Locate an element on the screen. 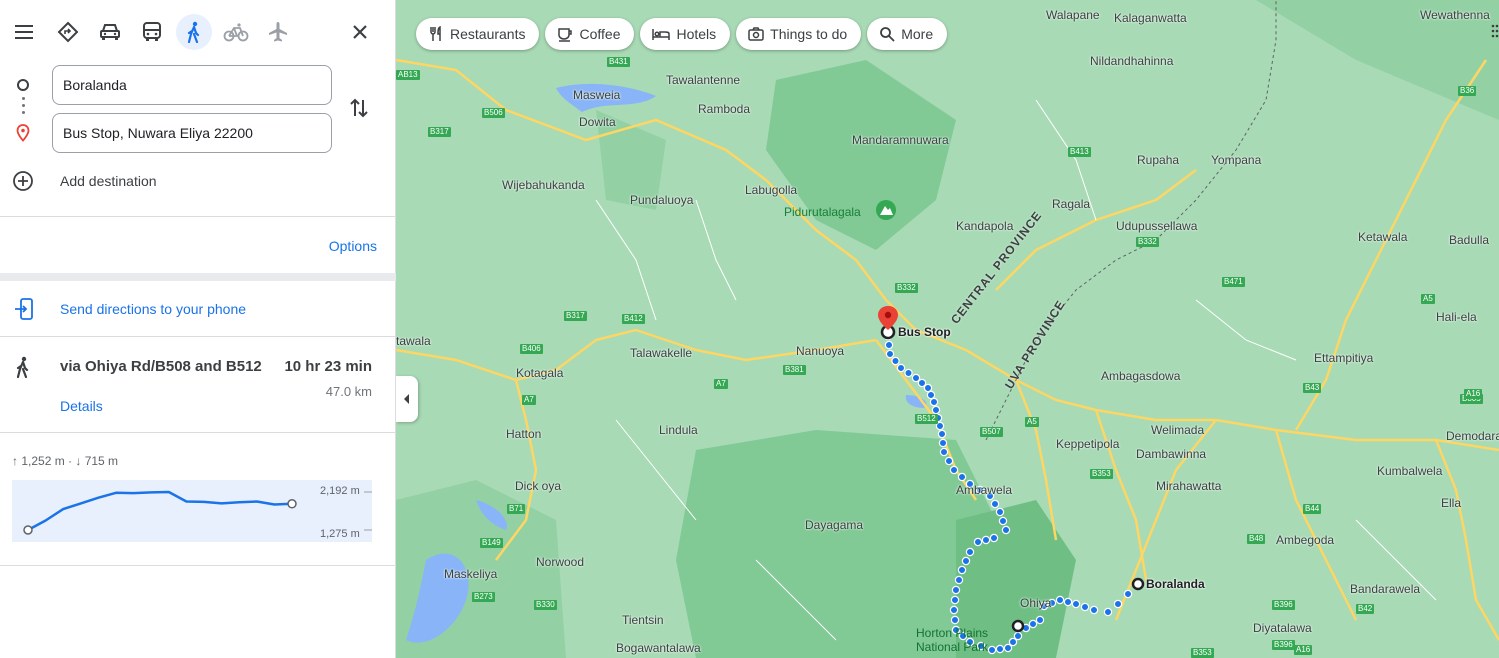  place-label: Ambegoda is located at coordinates (1305, 540).